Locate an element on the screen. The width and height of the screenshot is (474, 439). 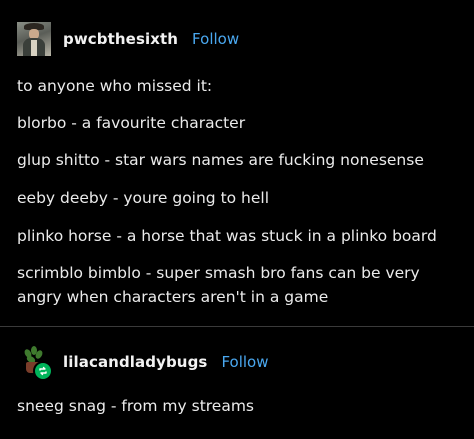
reblog-icon is located at coordinates (43, 371).